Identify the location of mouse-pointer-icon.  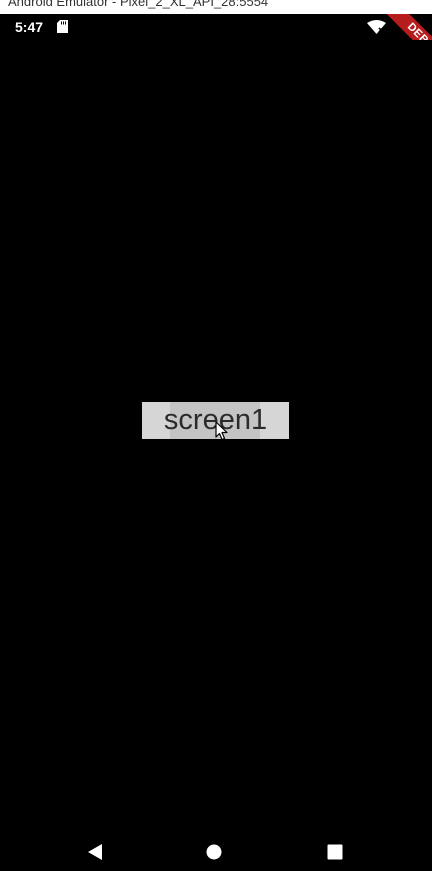
(221, 431).